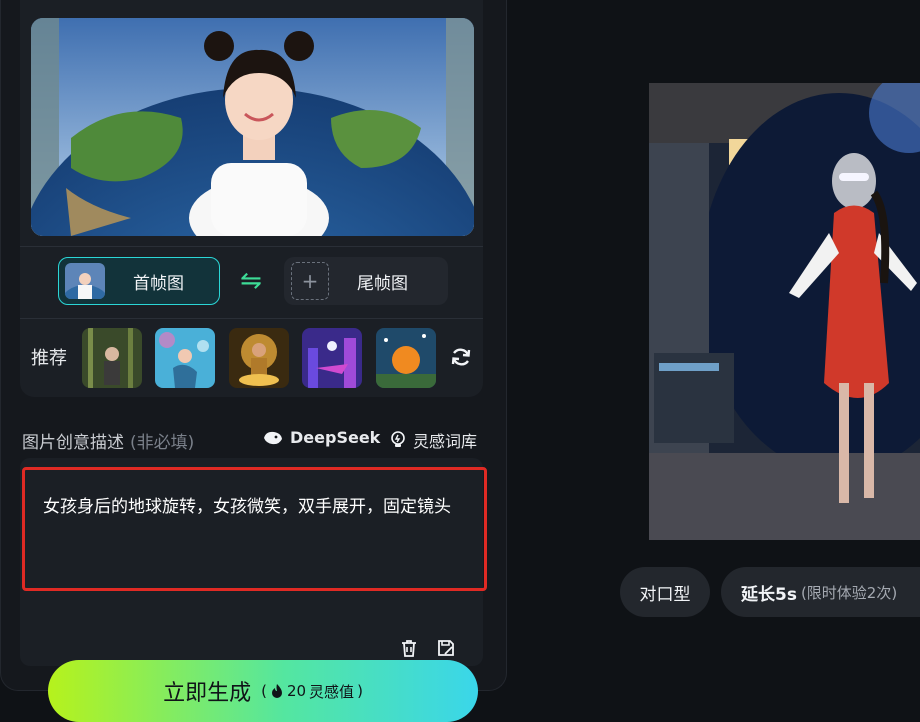  Describe the element at coordinates (158, 283) in the screenshot. I see `first-frame-label: 首帧图` at that location.